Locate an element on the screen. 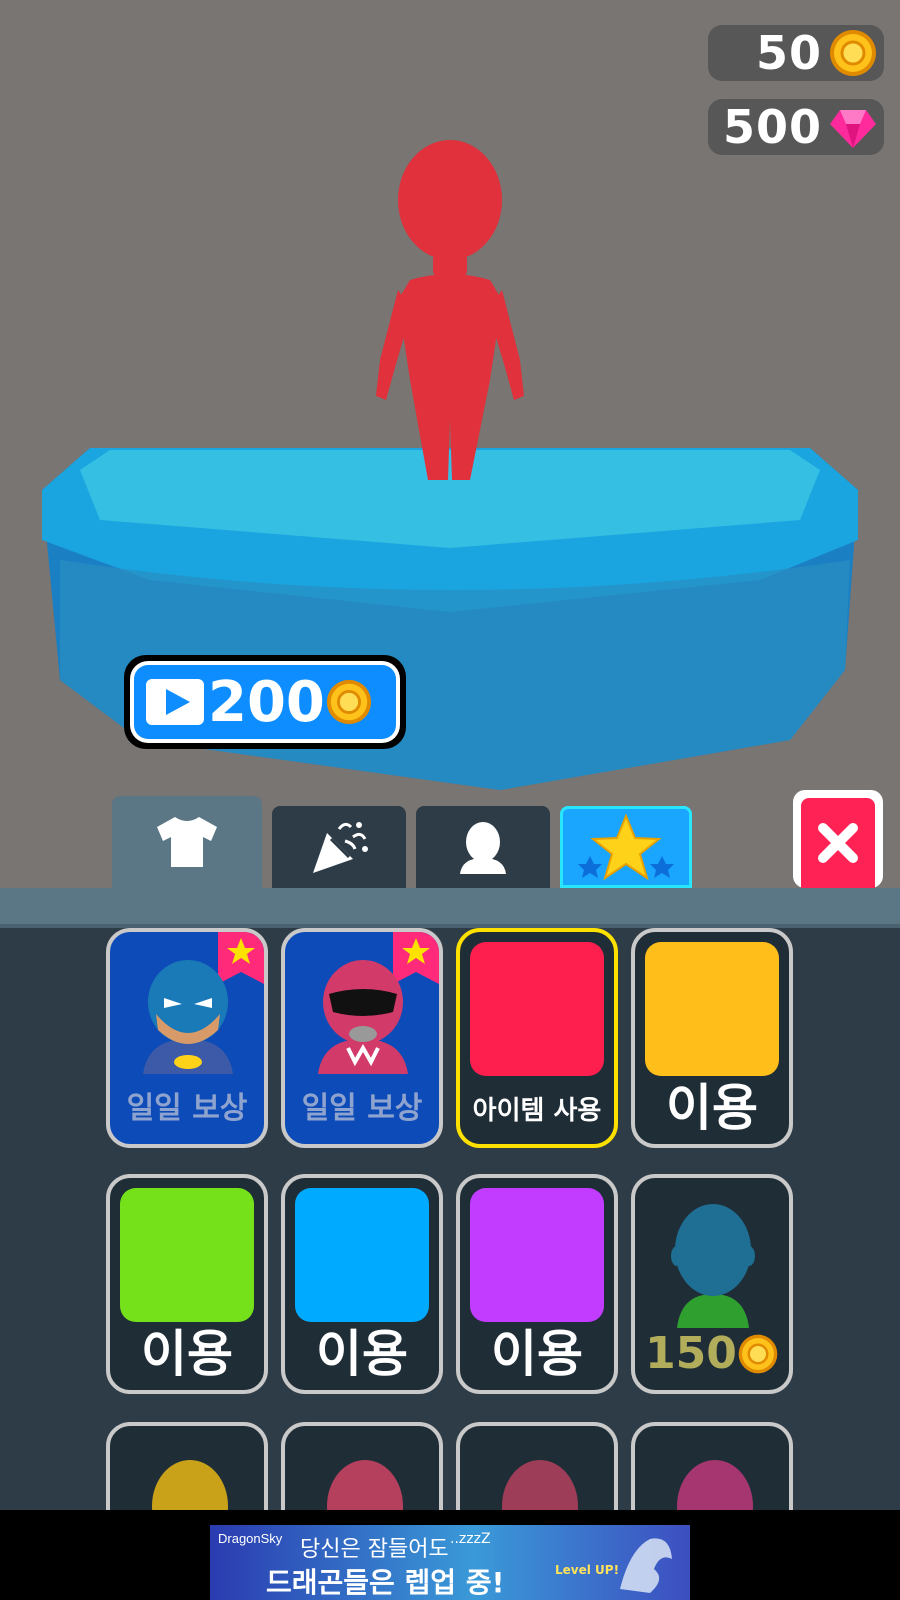 The width and height of the screenshot is (900, 1600). star-icon is located at coordinates (626, 847).